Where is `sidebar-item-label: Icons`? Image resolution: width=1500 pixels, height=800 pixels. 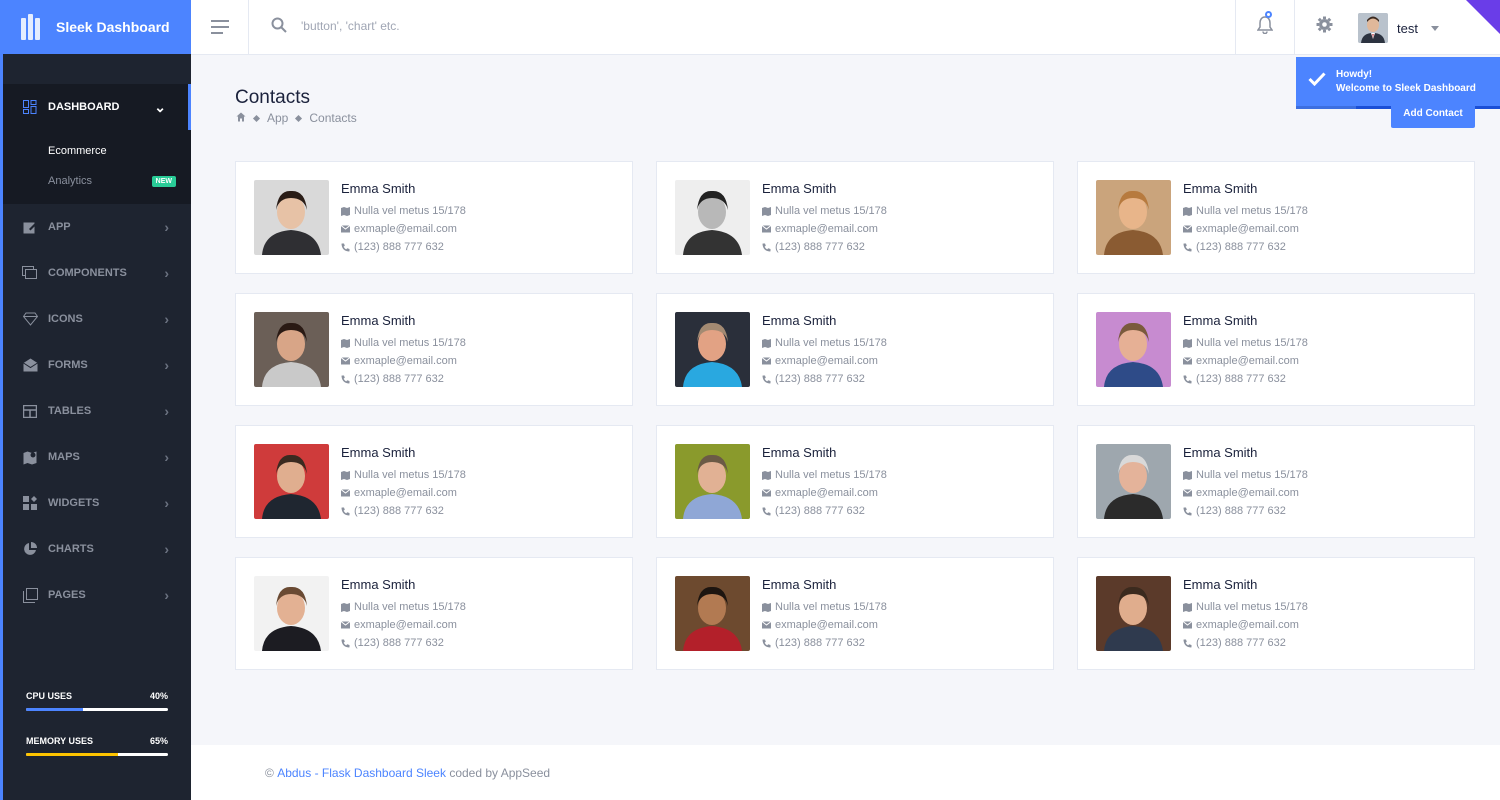
sidebar-item-label: Icons is located at coordinates (65, 319).